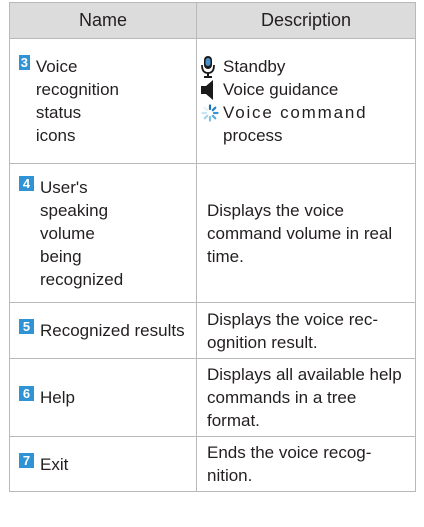  What do you see at coordinates (103, 464) in the screenshot?
I see `name-cell: 7 Exit` at bounding box center [103, 464].